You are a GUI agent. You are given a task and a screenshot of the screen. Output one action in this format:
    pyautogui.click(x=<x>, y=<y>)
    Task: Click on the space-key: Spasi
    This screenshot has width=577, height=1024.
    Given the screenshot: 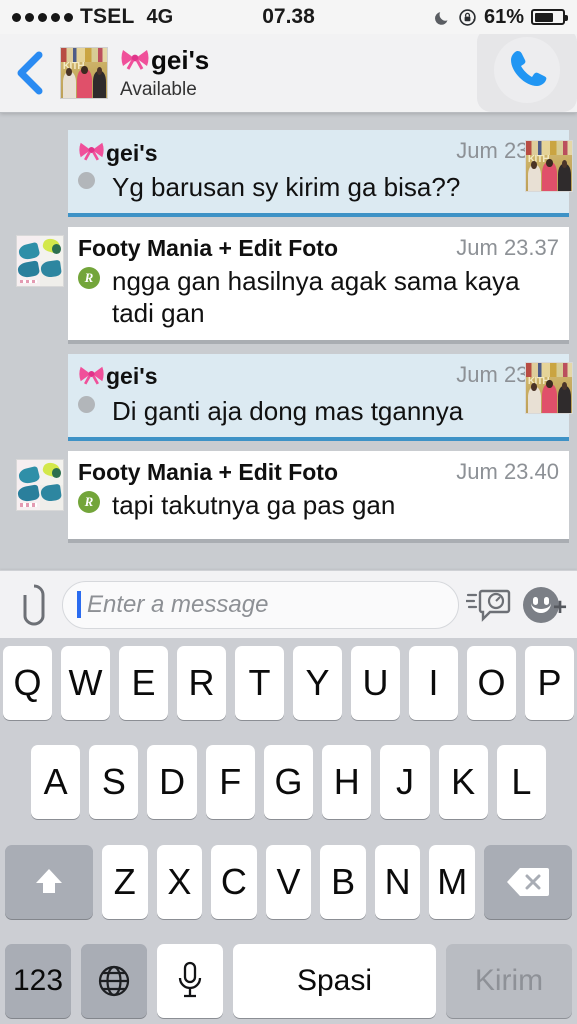 What is the action you would take?
    pyautogui.click(x=334, y=980)
    